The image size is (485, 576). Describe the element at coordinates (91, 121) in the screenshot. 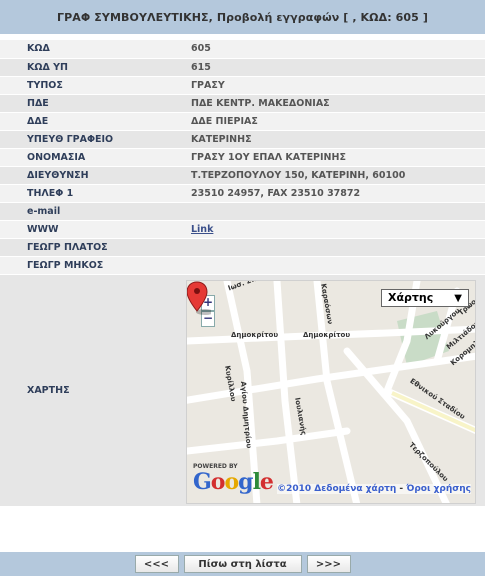

I see `field-label: ΔΔΕ` at that location.